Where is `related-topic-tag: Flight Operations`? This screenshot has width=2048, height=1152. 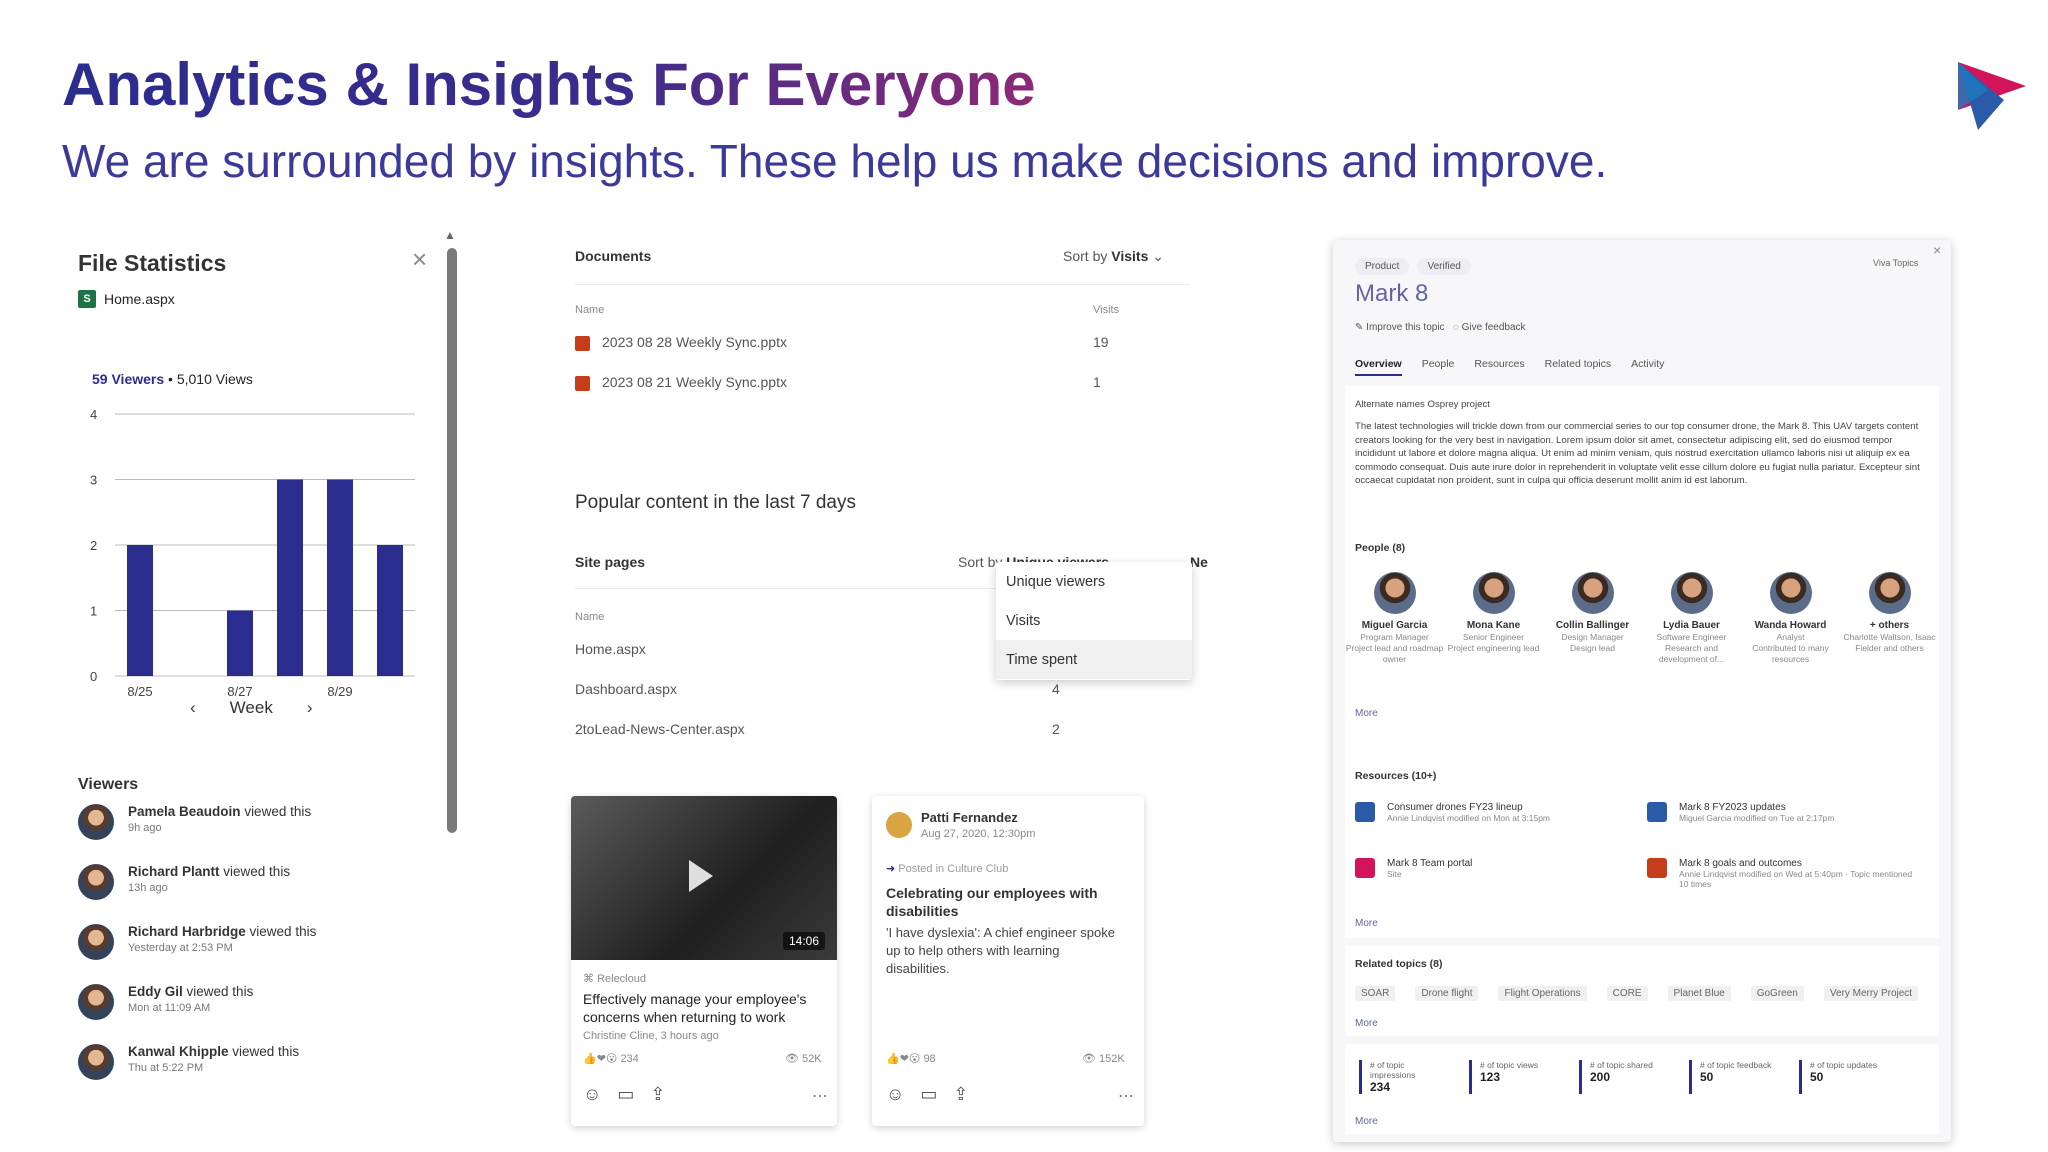 related-topic-tag: Flight Operations is located at coordinates (1542, 993).